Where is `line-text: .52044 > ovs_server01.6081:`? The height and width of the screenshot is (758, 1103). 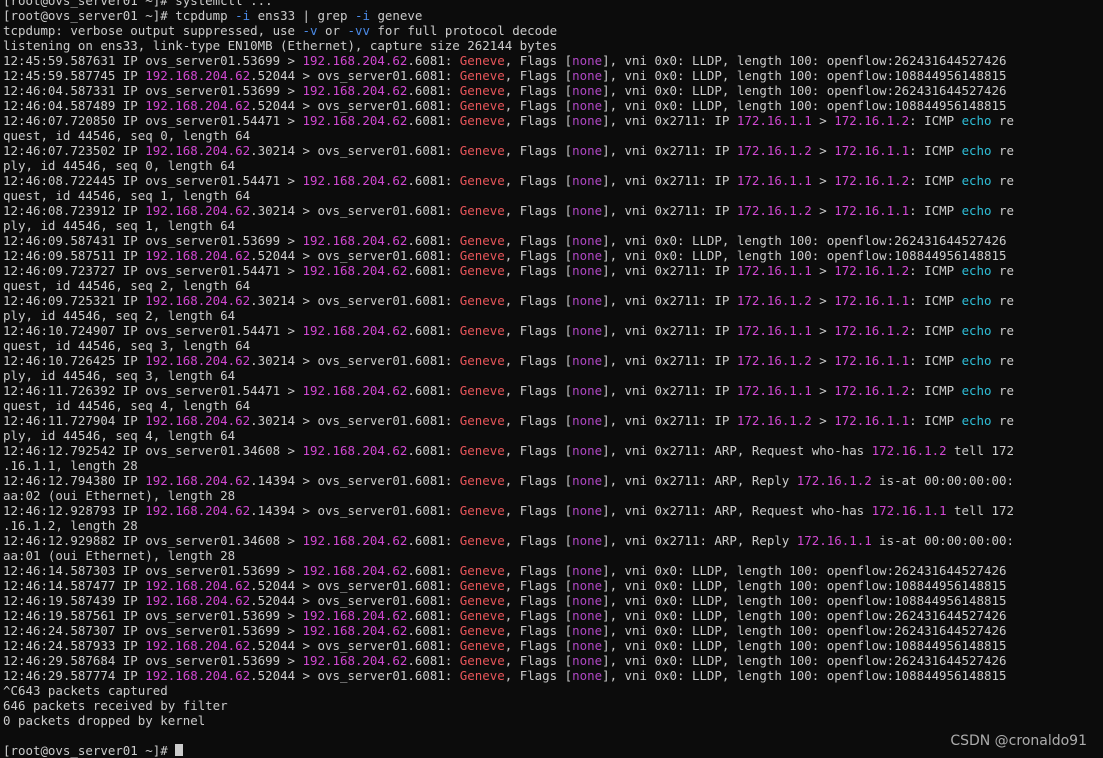
line-text: .52044 > ovs_server01.6081: is located at coordinates (355, 105).